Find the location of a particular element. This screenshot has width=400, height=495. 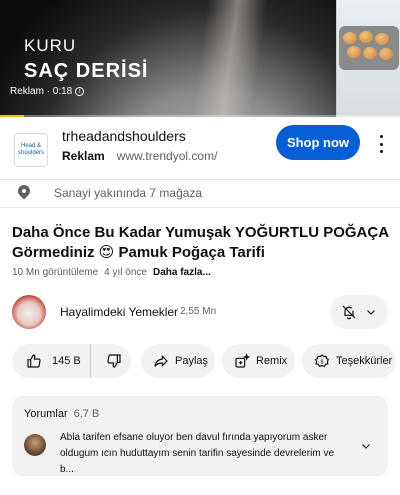

ad-overlay-text-line2: SAÇ DERİSİ is located at coordinates (86, 71).